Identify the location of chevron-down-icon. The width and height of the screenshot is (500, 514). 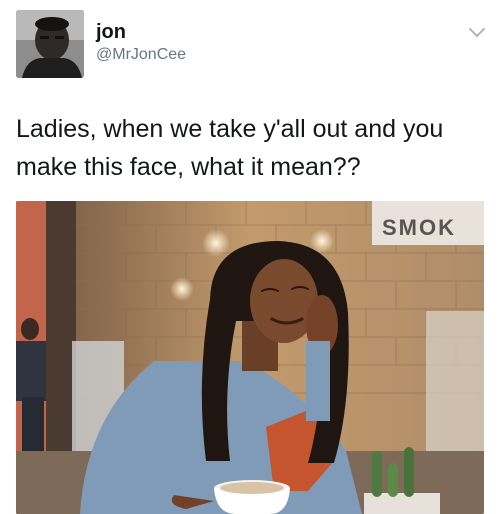
(477, 33).